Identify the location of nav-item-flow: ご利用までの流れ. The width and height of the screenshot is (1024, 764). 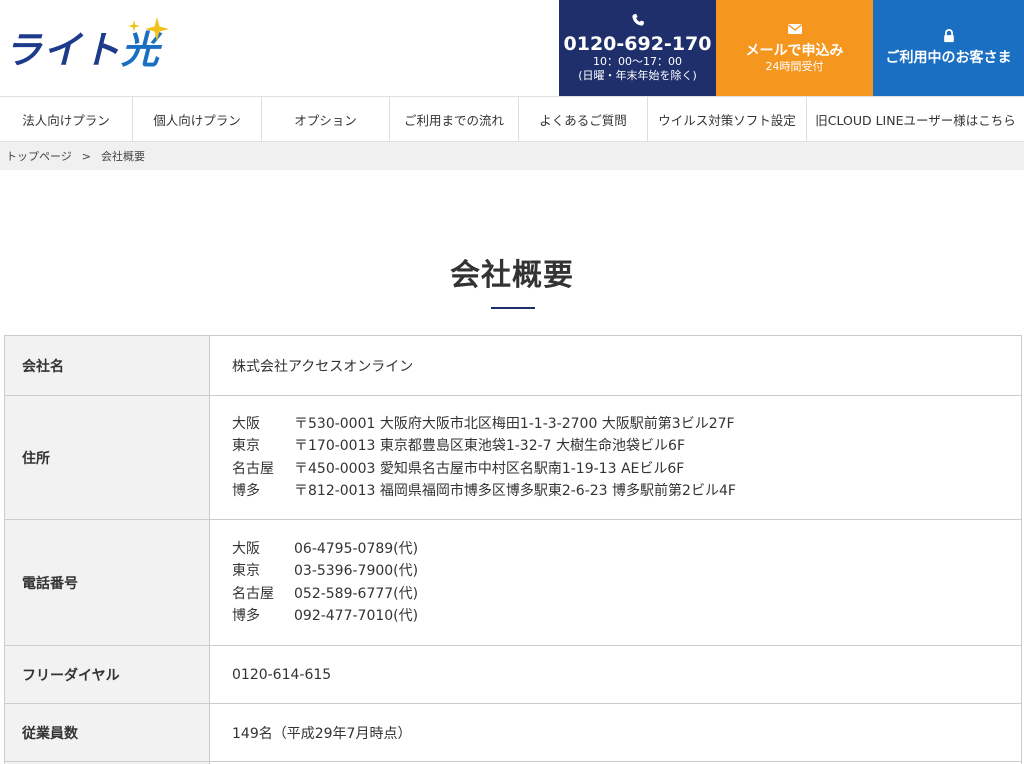
(454, 119).